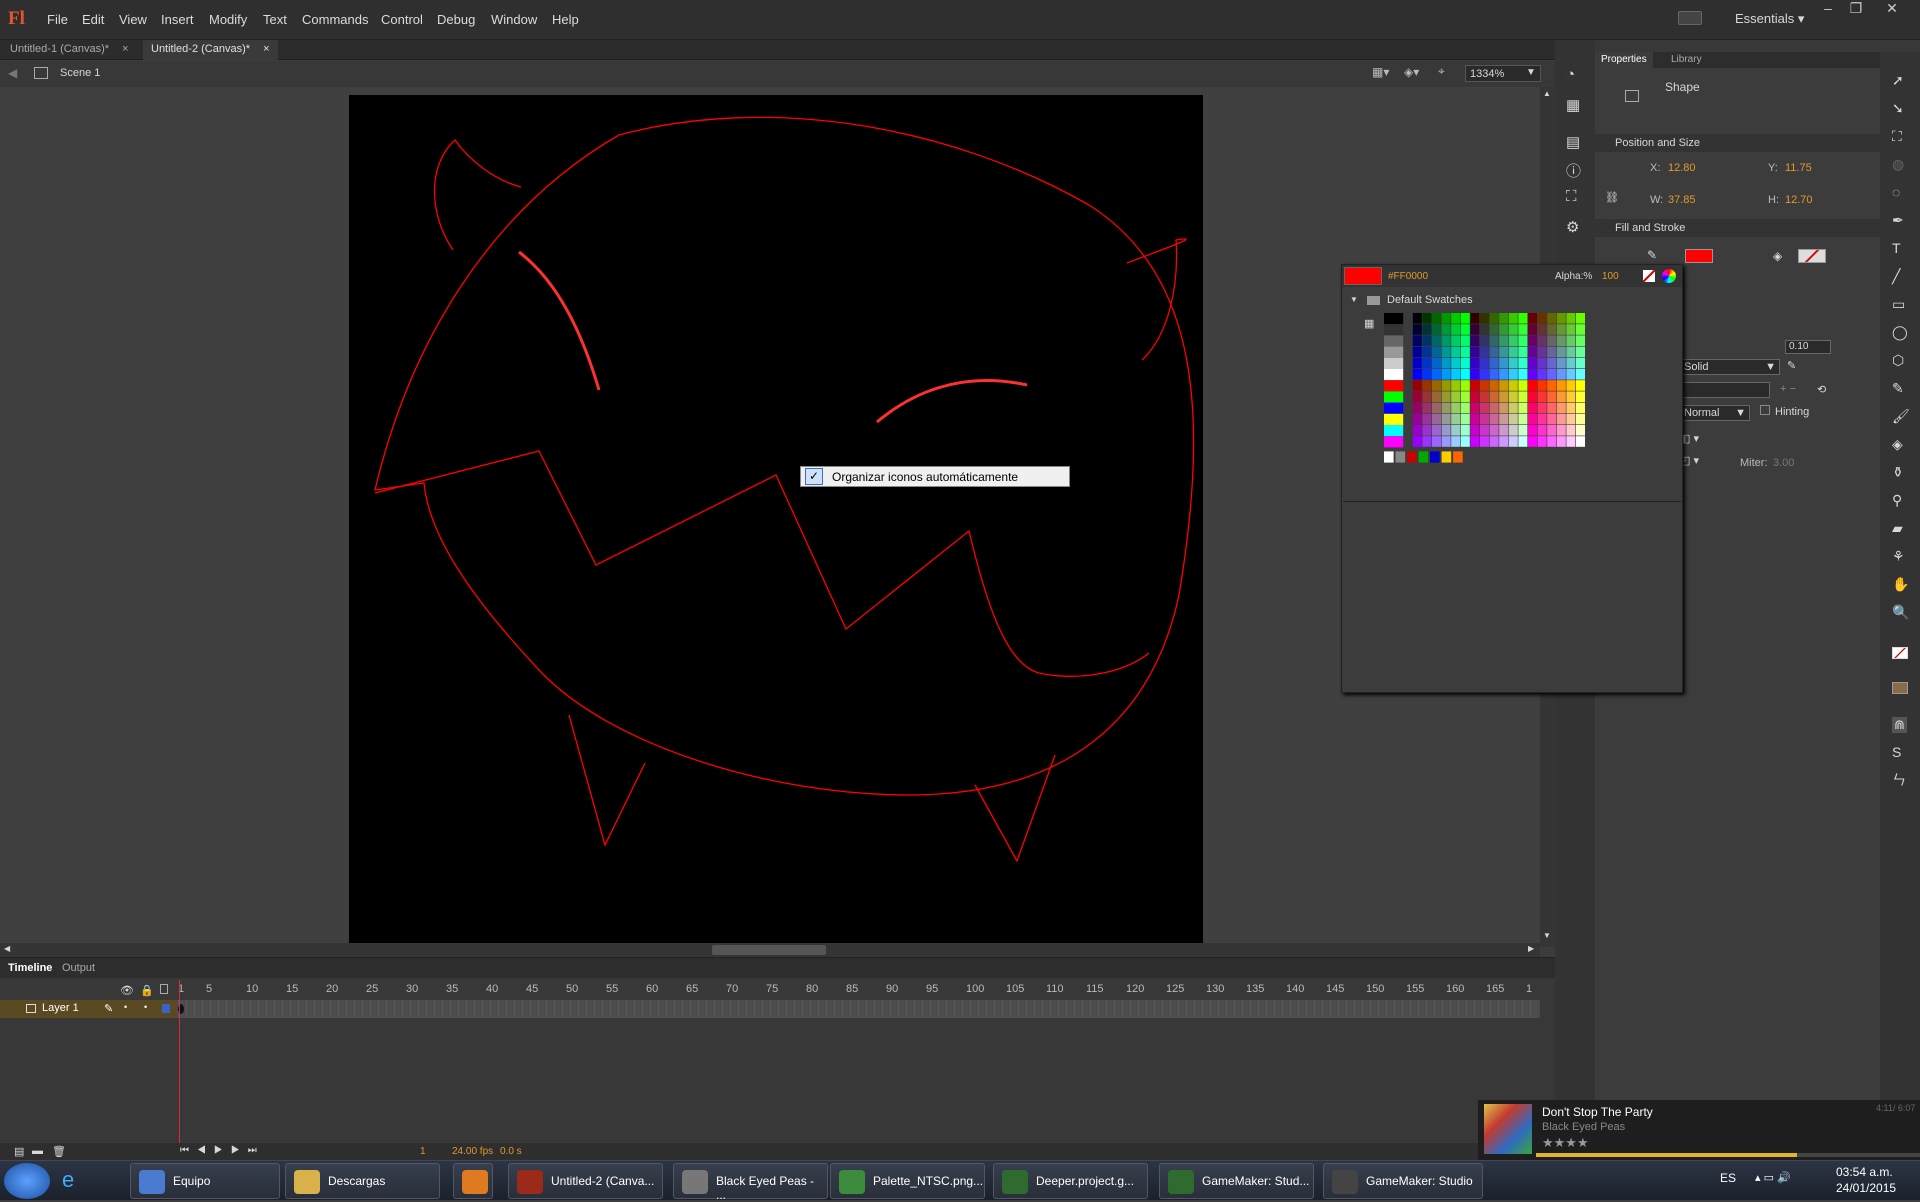 The height and width of the screenshot is (1202, 1920). What do you see at coordinates (1898, 164) in the screenshot?
I see `3d-rotation-icon: ◍` at bounding box center [1898, 164].